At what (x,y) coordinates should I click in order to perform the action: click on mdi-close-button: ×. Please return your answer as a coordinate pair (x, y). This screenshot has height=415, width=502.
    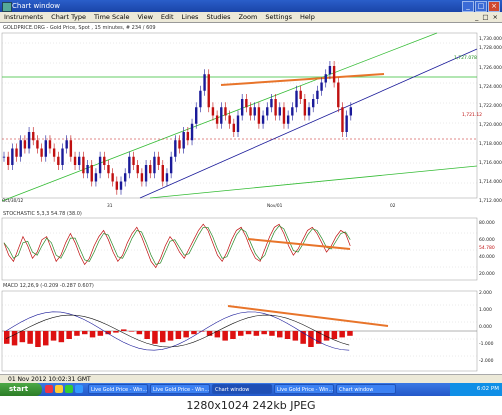
    Looking at the image, I should click on (495, 17).